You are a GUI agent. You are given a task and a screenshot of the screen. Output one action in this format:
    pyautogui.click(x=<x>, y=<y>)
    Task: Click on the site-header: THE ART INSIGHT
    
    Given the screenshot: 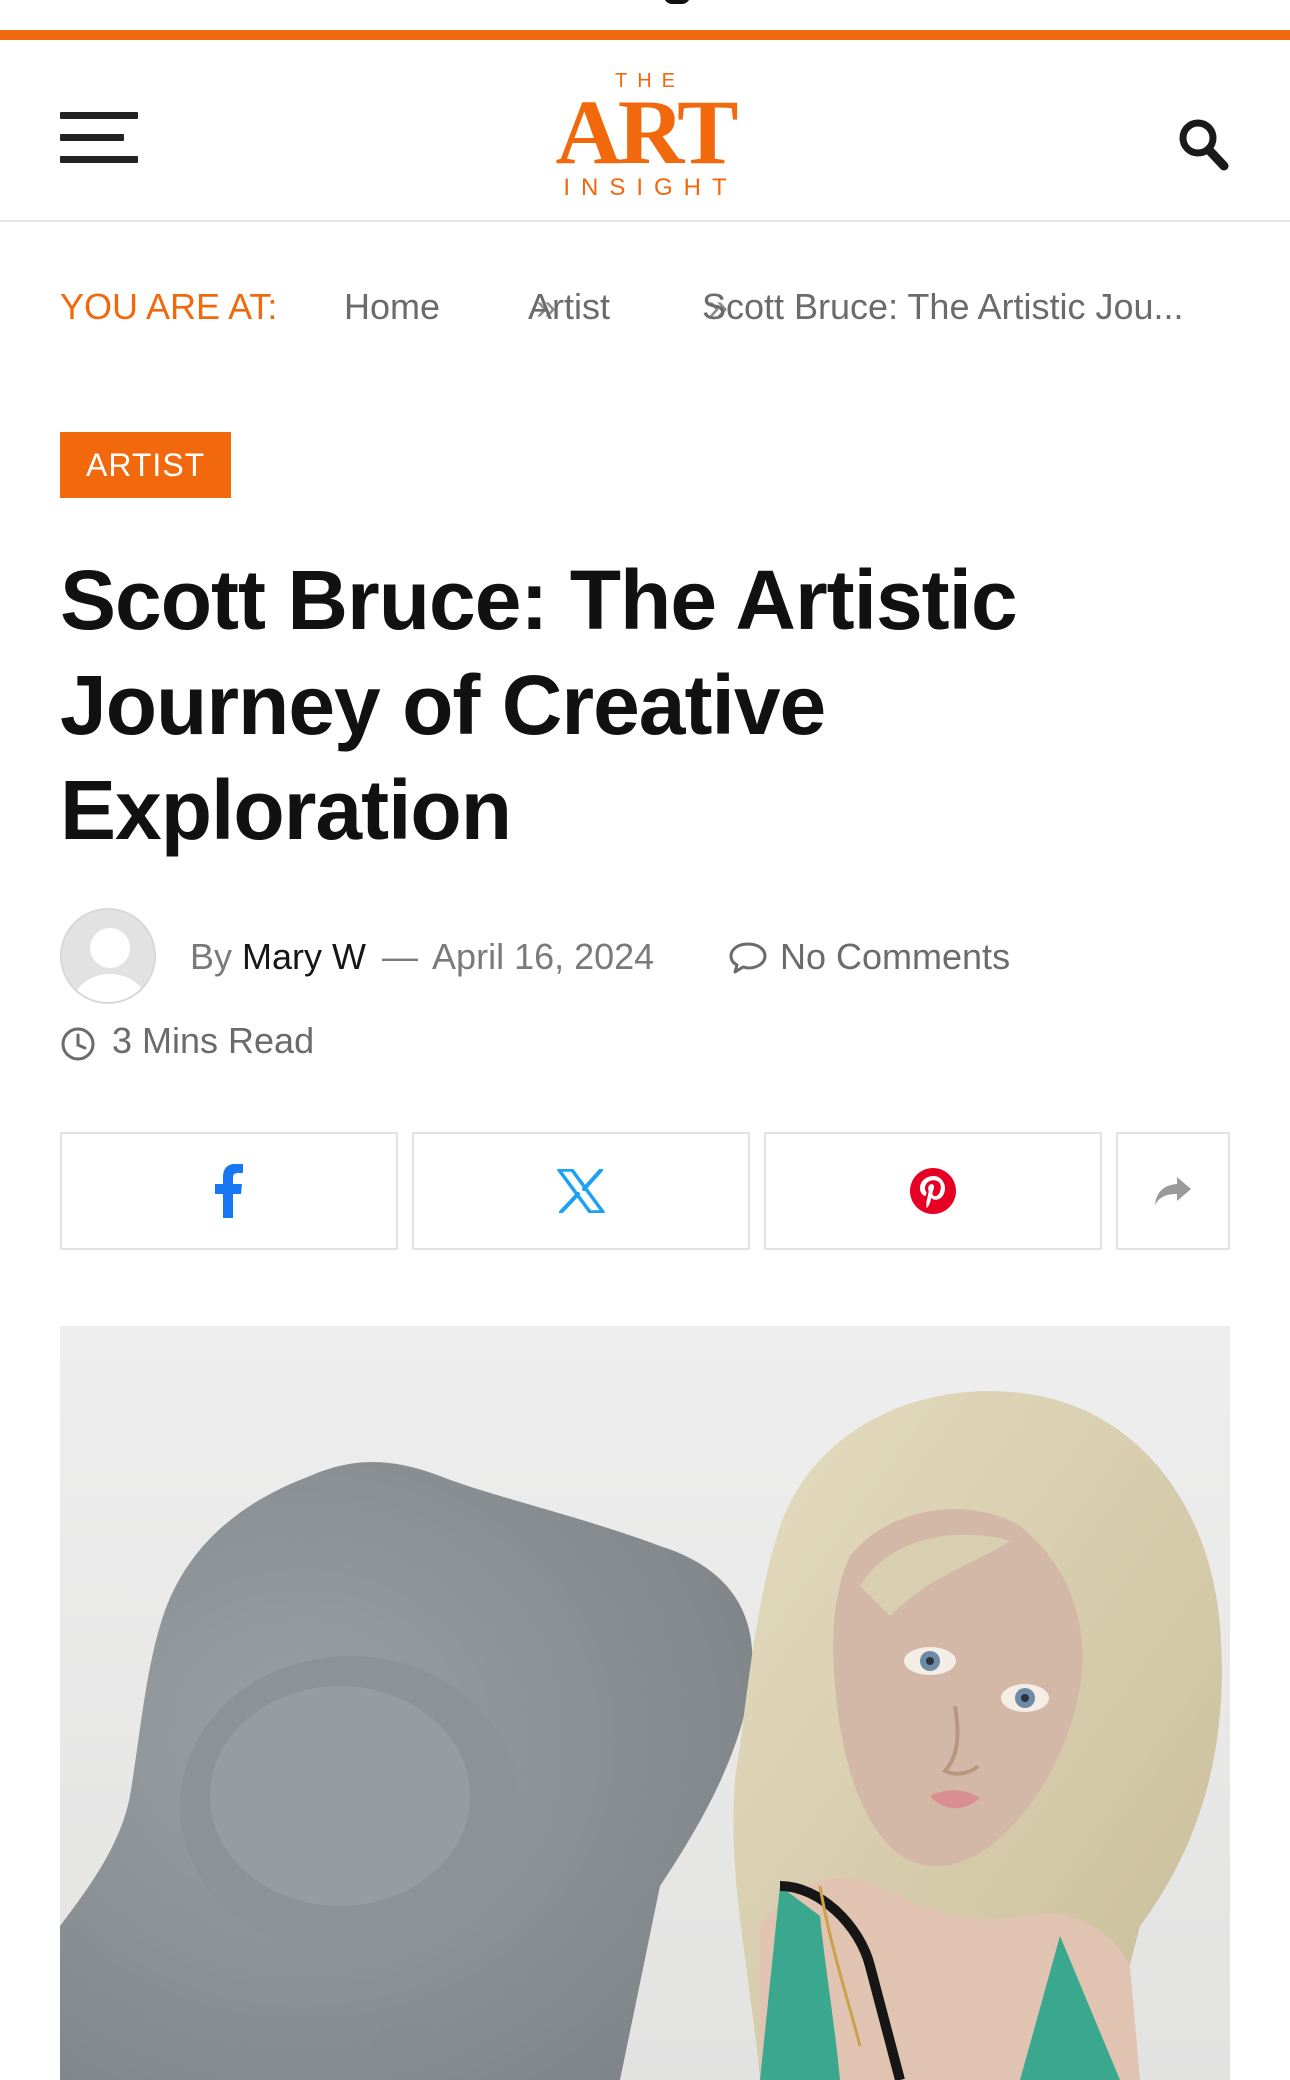 What is the action you would take?
    pyautogui.click(x=645, y=131)
    